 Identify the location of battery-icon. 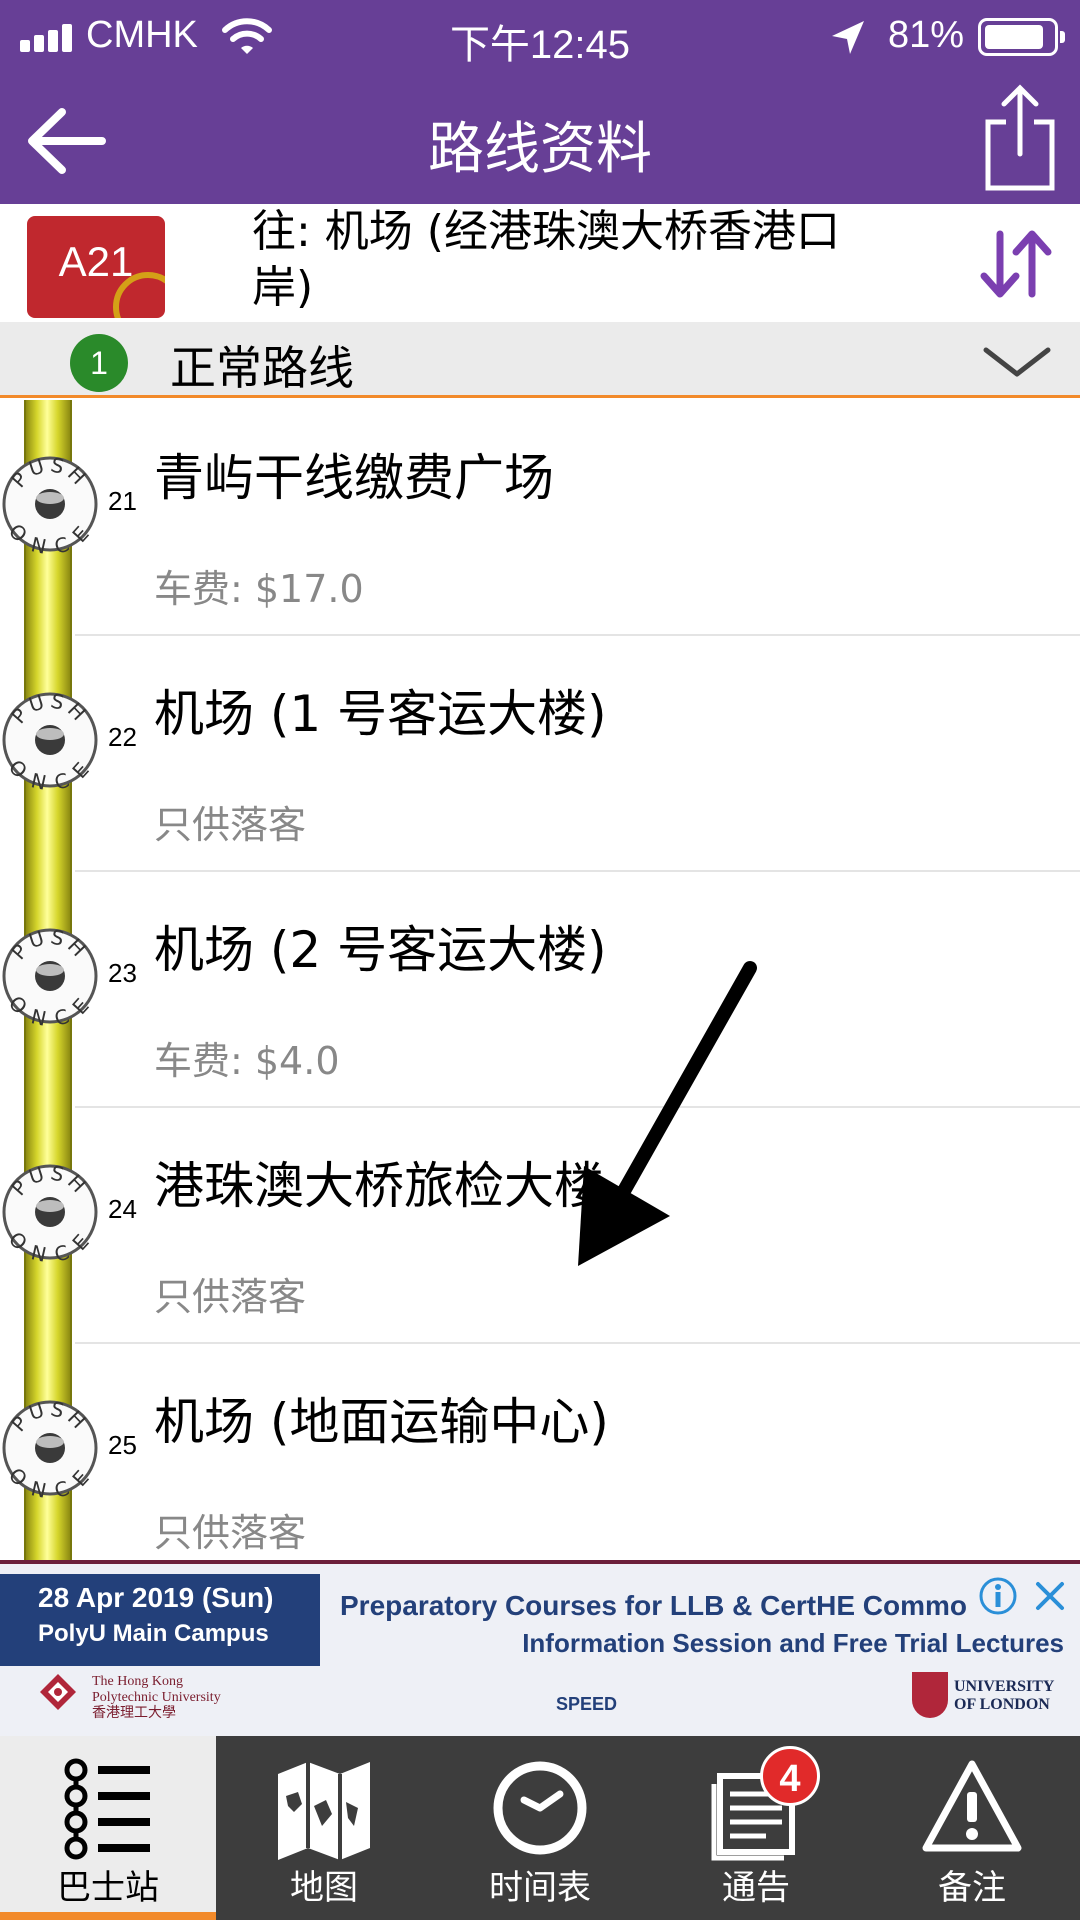
(1021, 37).